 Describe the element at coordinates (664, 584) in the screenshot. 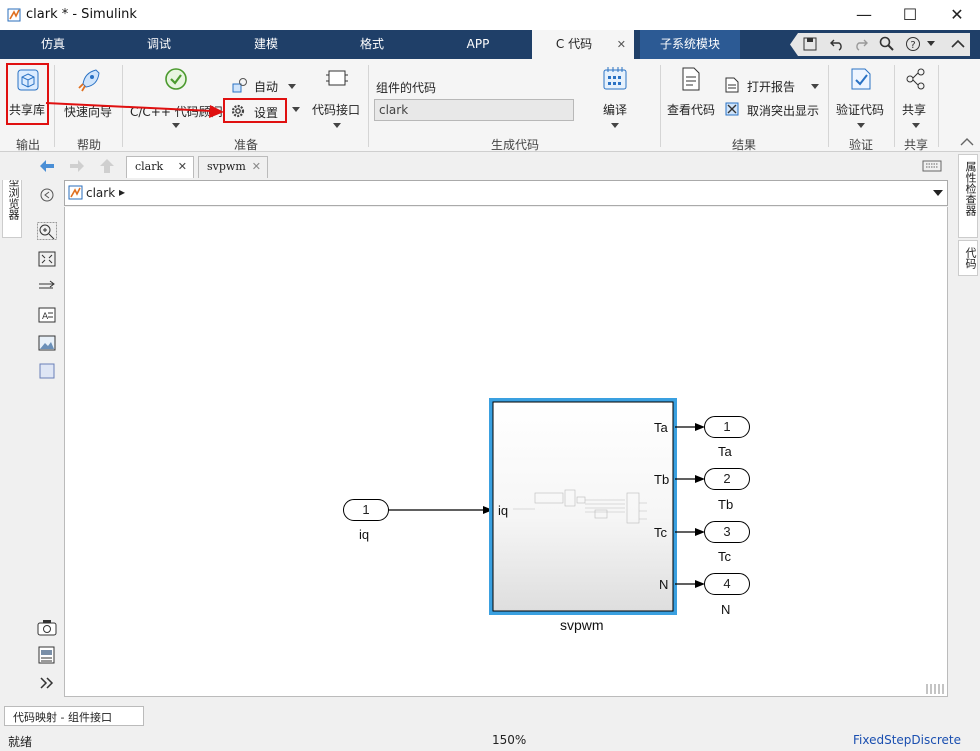

I see `subsystem-port-n: N` at that location.